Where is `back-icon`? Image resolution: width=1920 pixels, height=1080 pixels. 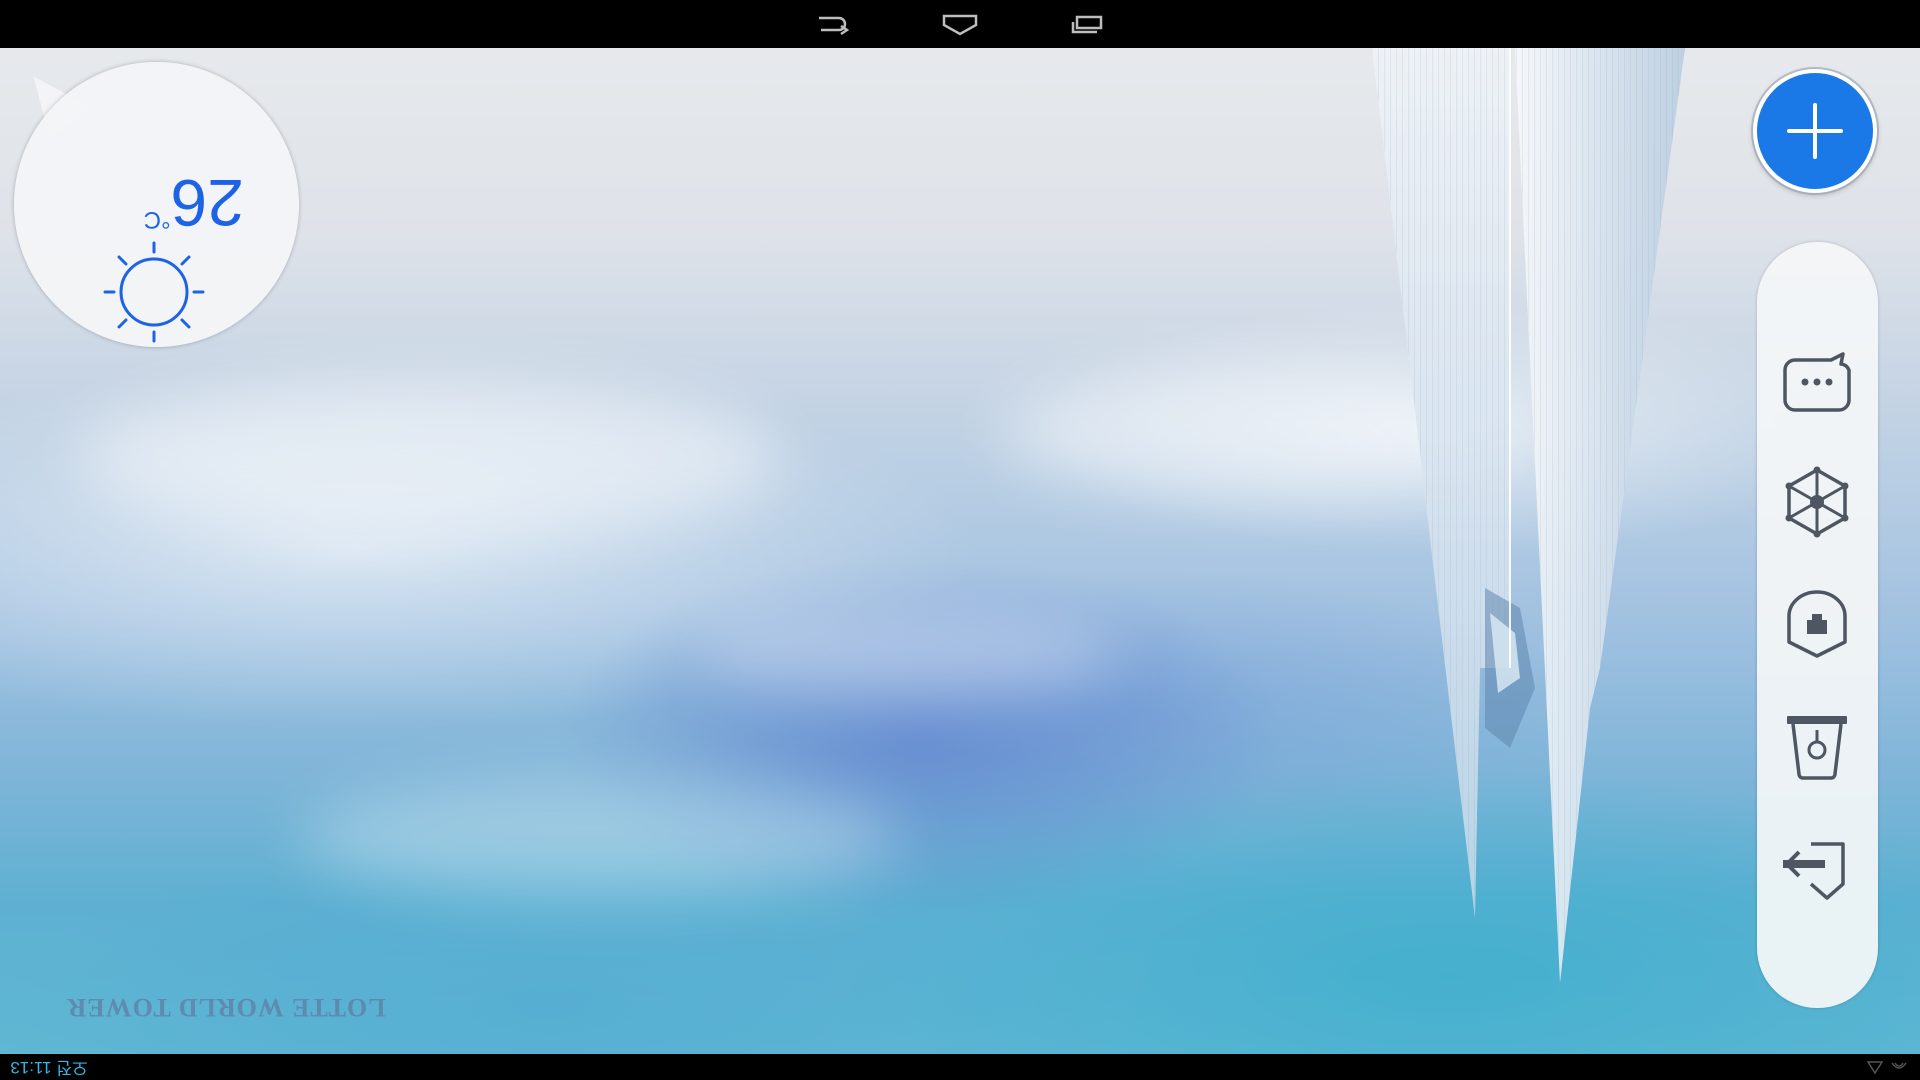 back-icon is located at coordinates (834, 26).